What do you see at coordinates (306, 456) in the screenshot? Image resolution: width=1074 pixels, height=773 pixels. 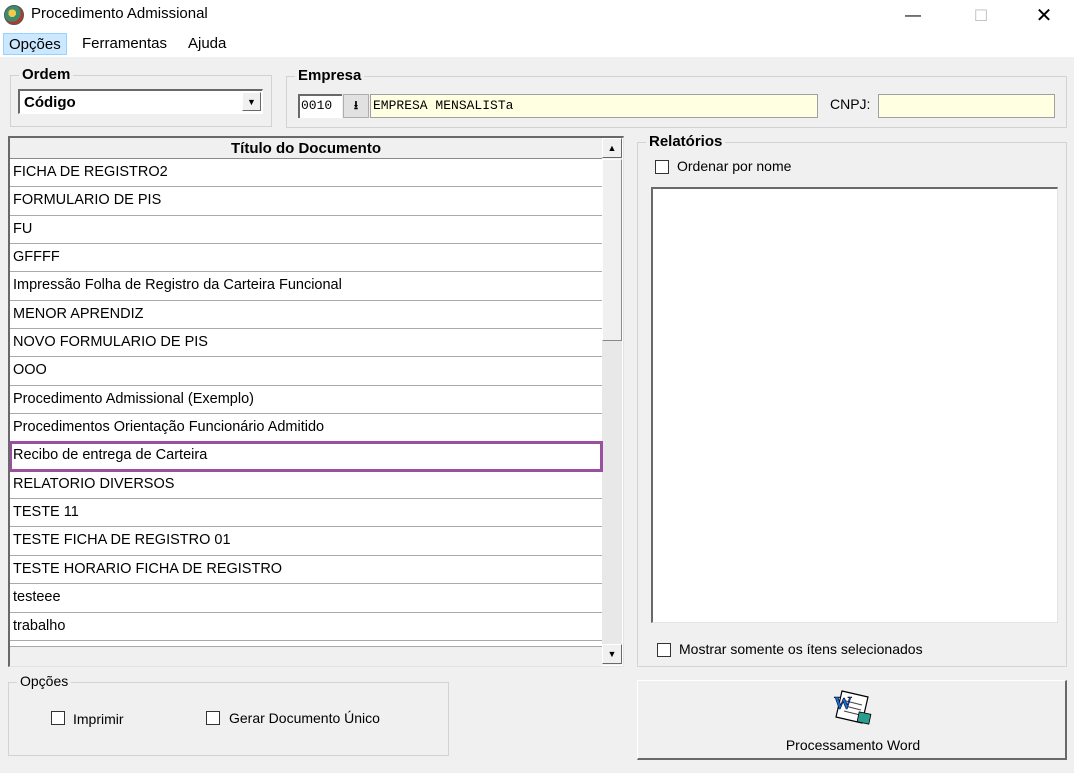 I see `document-row: Recibo de entrega de Carteira` at bounding box center [306, 456].